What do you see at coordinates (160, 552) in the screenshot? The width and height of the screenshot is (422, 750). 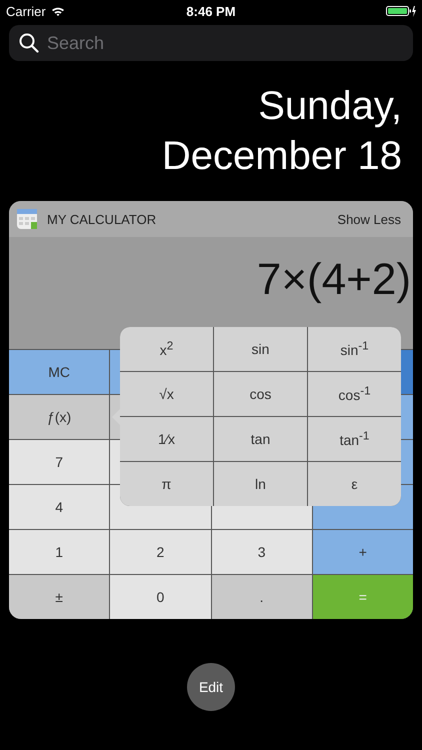 I see `calculator-key: 2` at bounding box center [160, 552].